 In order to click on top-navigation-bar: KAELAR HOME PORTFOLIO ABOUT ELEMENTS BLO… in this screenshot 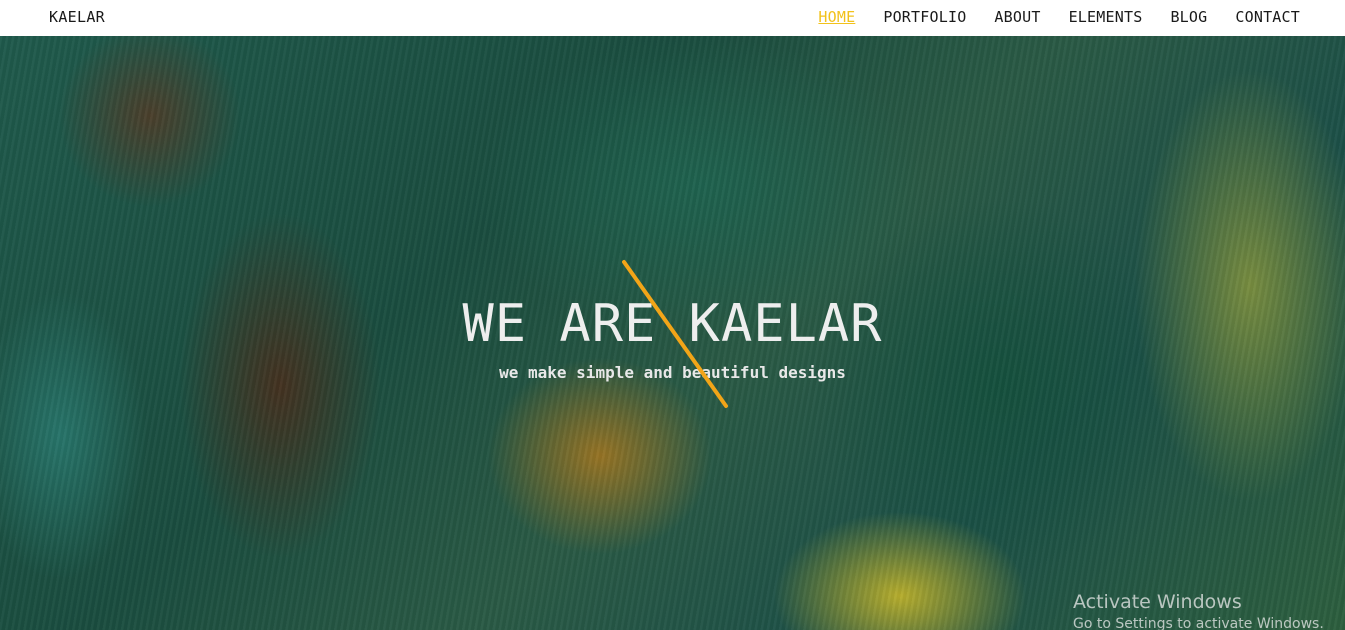, I will do `click(672, 18)`.